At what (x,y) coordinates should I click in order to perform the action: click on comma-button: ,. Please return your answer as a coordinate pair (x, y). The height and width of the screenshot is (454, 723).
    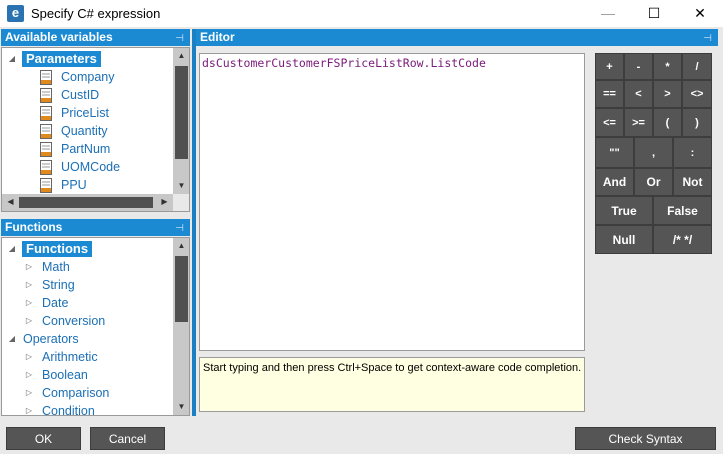
    Looking at the image, I should click on (653, 152).